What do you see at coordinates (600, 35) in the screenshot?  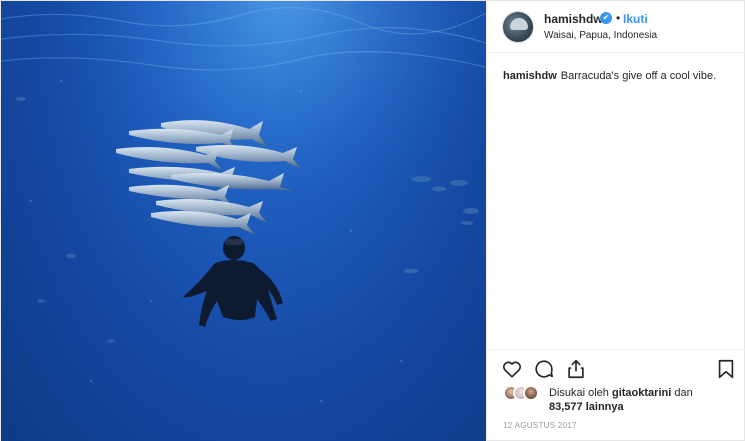 I see `location-link: Waisai, Papua, Indonesia` at bounding box center [600, 35].